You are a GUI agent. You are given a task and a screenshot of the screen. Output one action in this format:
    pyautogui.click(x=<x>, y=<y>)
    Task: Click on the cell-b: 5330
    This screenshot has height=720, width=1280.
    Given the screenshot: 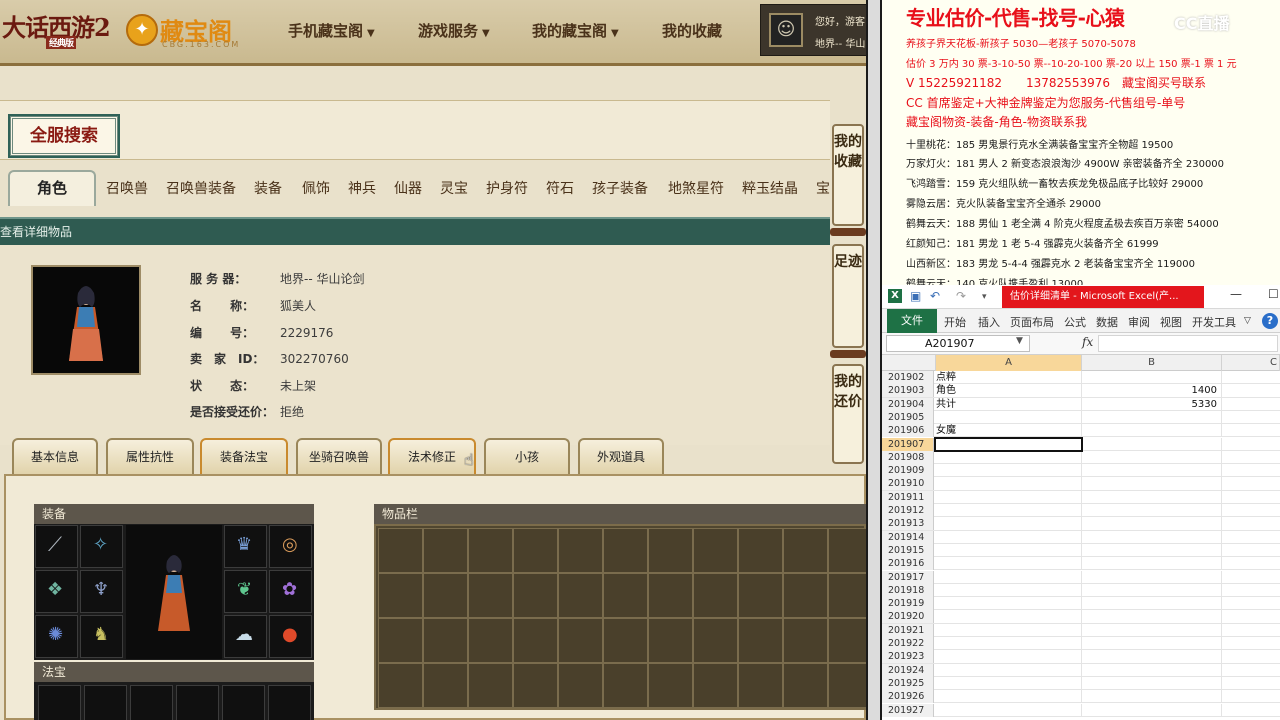 What is the action you would take?
    pyautogui.click(x=1152, y=404)
    